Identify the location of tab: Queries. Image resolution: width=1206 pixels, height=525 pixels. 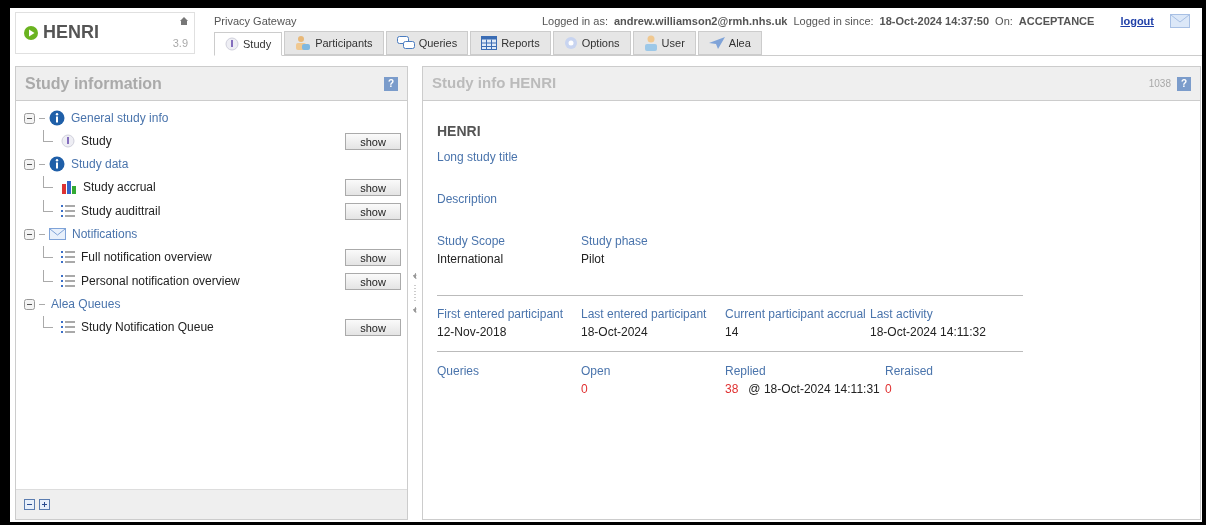
(427, 43).